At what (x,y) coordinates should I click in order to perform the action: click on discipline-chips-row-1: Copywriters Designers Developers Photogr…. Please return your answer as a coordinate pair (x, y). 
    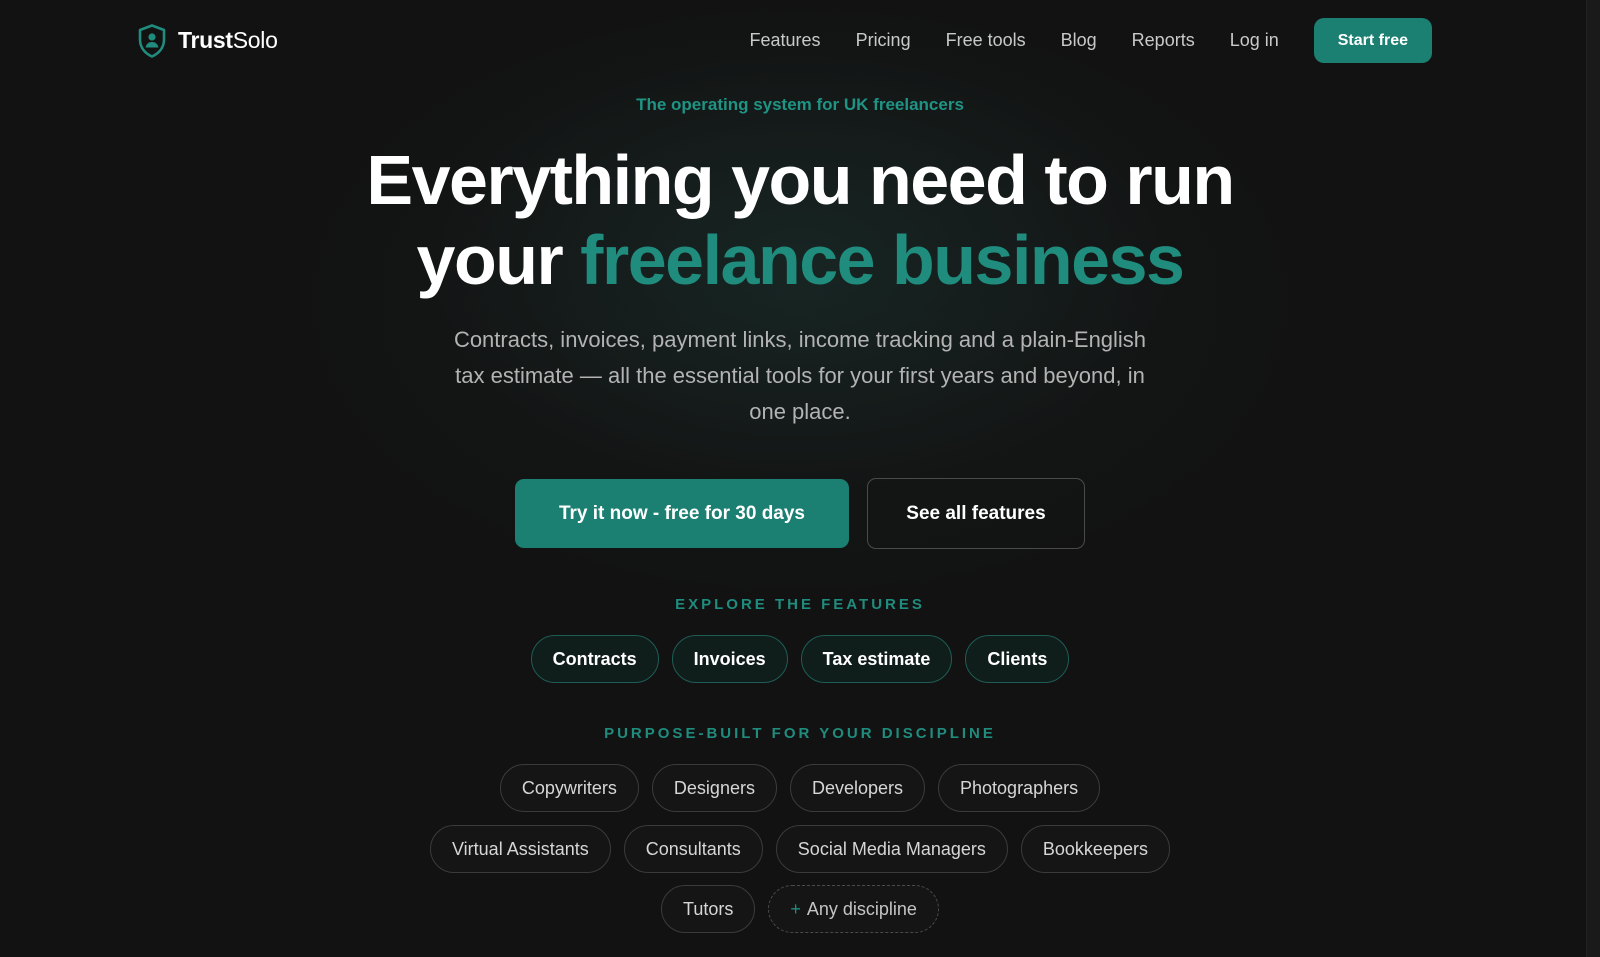
    Looking at the image, I should click on (800, 788).